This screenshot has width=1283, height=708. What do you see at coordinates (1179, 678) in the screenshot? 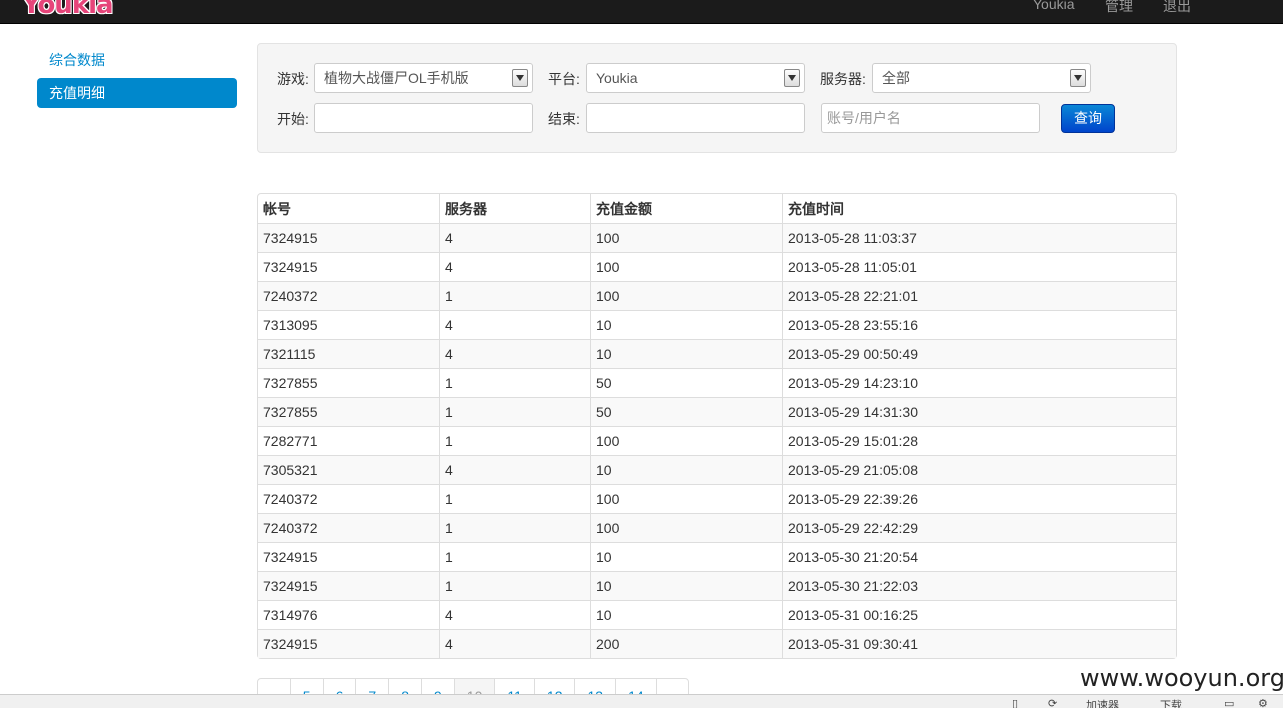
I see `watermark: www.wooyun.org` at bounding box center [1179, 678].